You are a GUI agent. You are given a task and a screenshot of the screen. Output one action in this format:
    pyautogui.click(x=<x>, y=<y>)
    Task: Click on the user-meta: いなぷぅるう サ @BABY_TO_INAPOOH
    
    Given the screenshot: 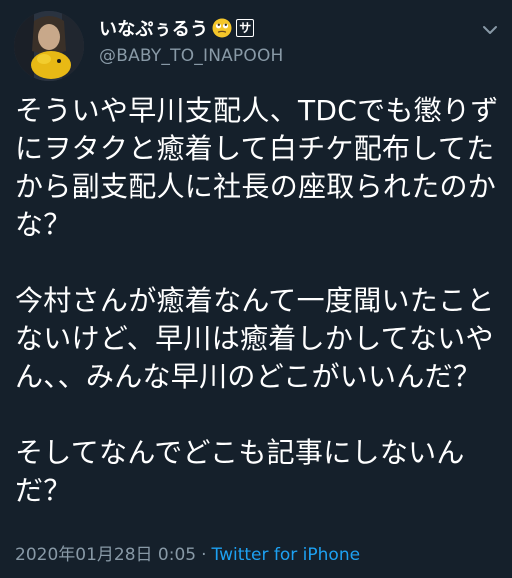 What is the action you would take?
    pyautogui.click(x=279, y=41)
    